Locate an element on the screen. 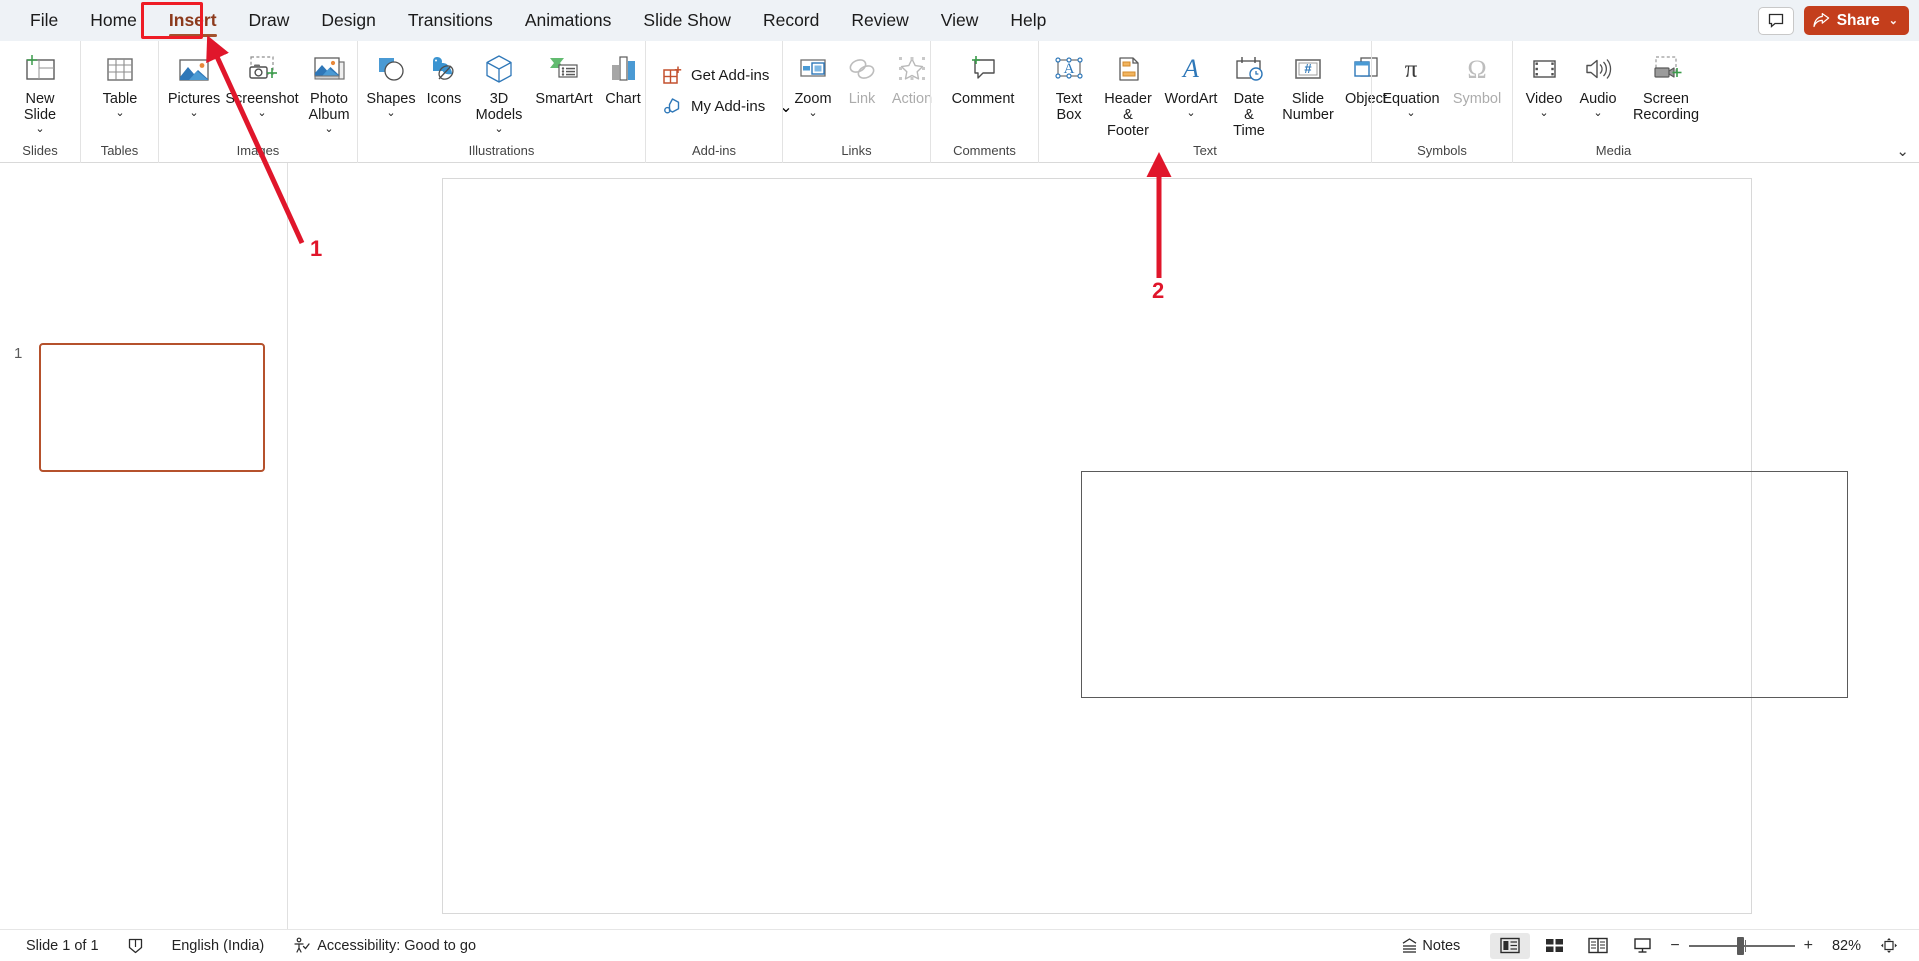 This screenshot has width=1919, height=961. svg-text: Ω is located at coordinates (1476, 69).